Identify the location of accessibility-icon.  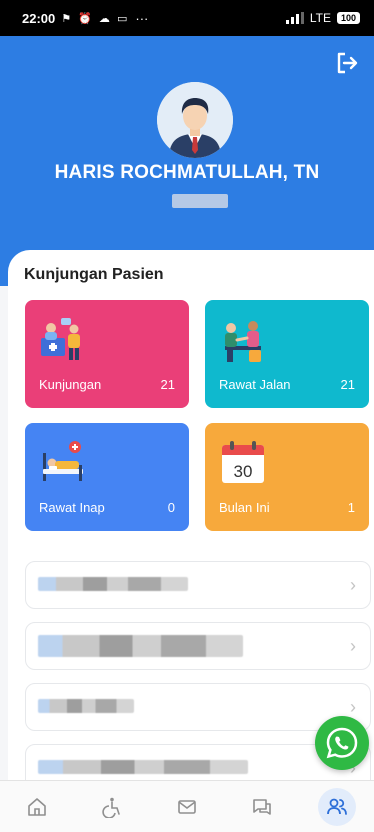
(111, 807).